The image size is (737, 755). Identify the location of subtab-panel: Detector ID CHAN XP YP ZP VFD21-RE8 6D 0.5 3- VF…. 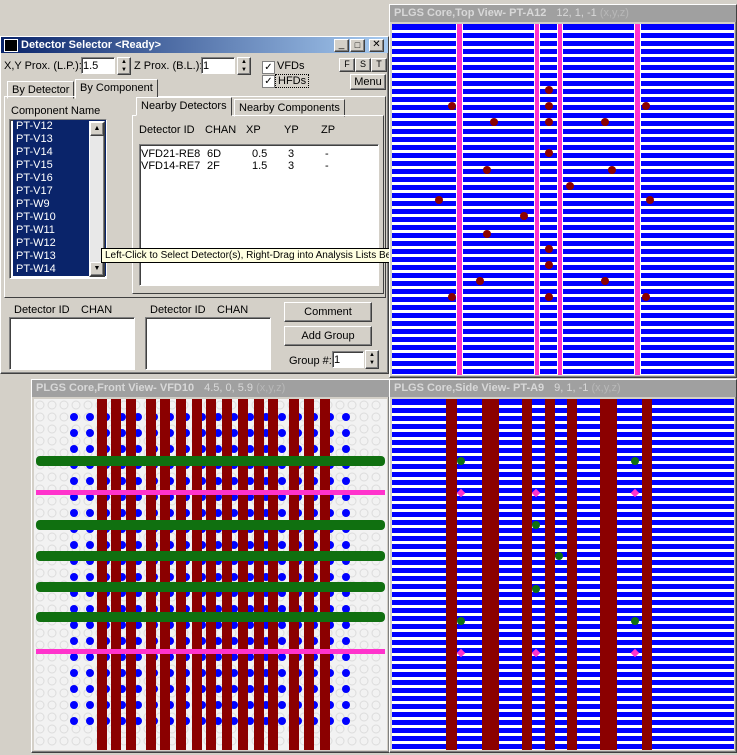
(258, 204).